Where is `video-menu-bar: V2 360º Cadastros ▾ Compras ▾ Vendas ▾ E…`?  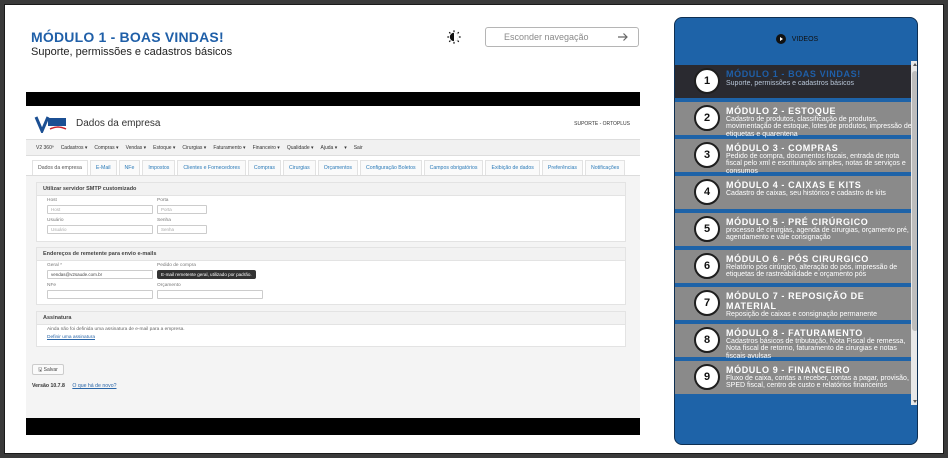 video-menu-bar: V2 360º Cadastros ▾ Compras ▾ Vendas ▾ E… is located at coordinates (333, 148).